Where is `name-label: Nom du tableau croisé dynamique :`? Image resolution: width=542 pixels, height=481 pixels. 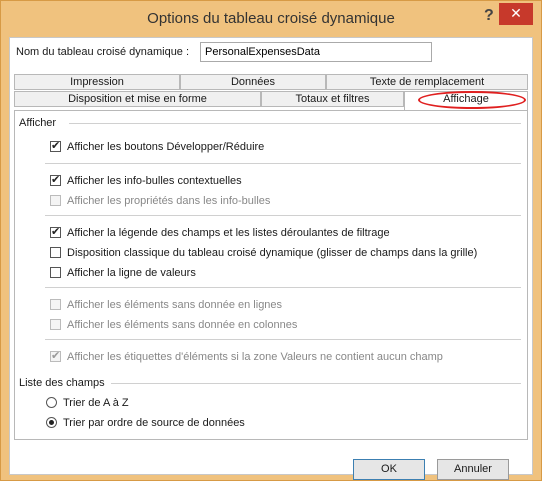
name-label: Nom du tableau croisé dynamique : is located at coordinates (103, 52).